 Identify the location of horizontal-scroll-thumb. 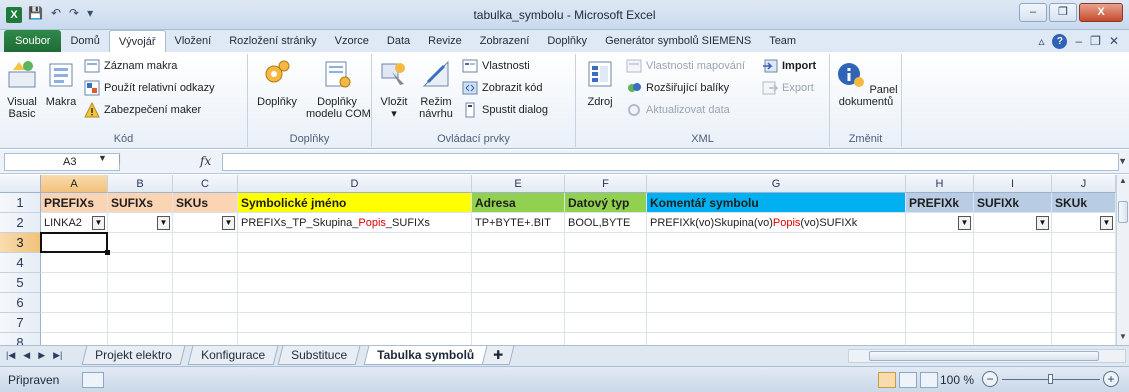
(984, 356).